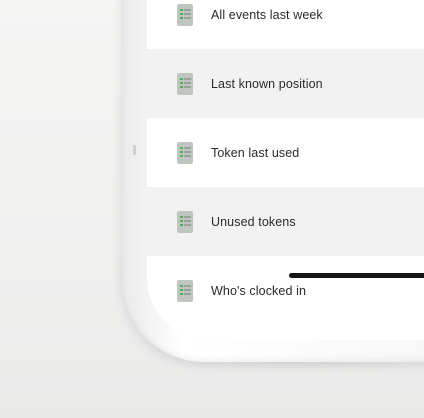  I want to click on list-item-unused-tokens: Unused tokens, so click(285, 221).